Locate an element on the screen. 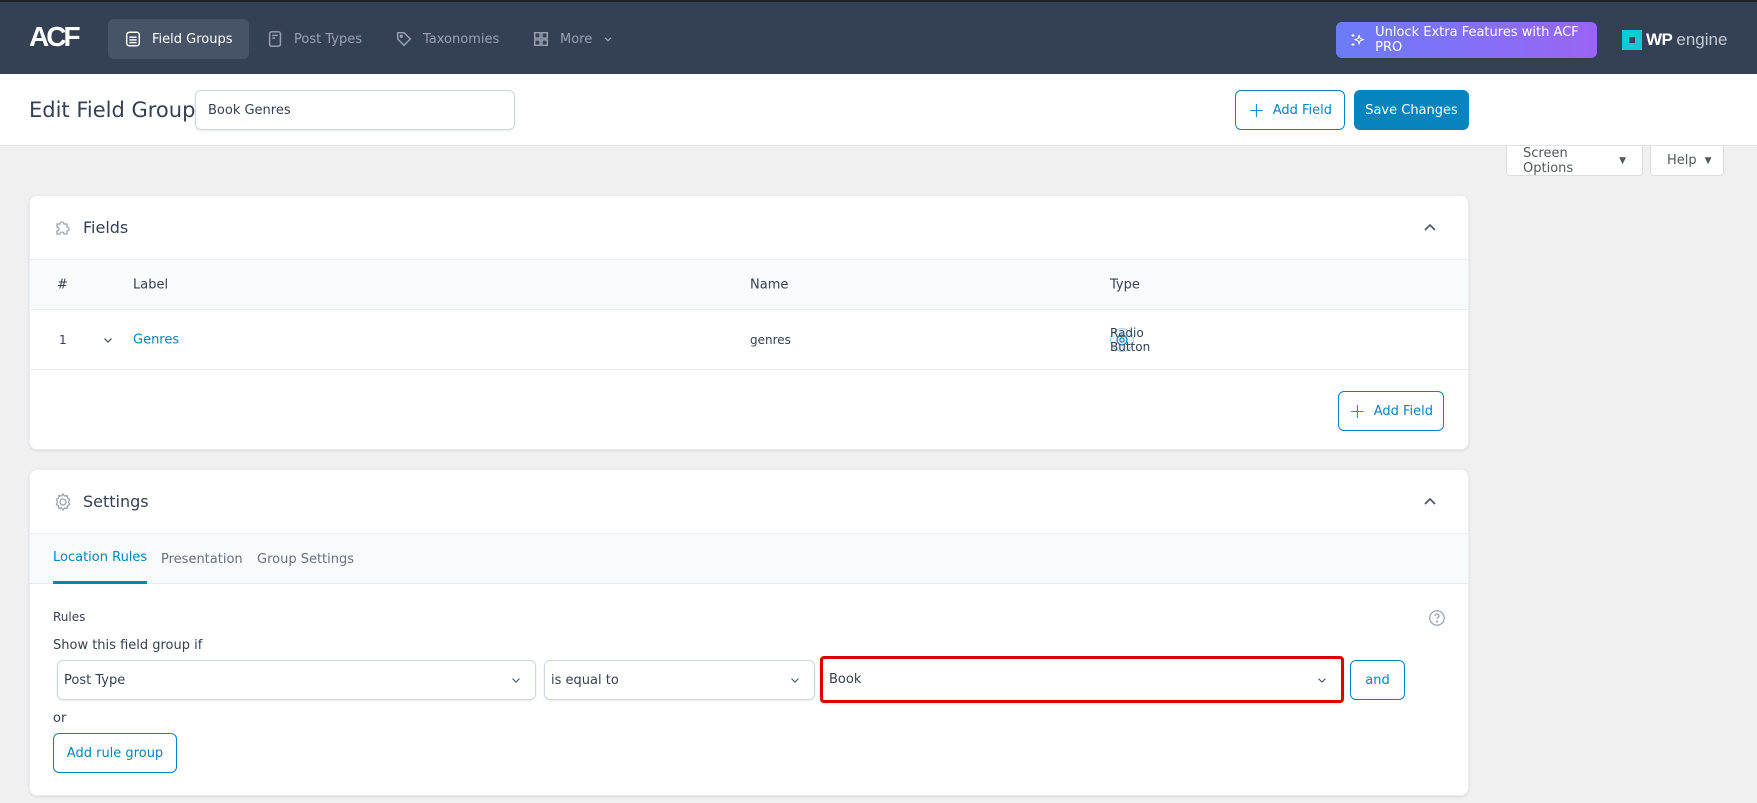  field-order: 1 is located at coordinates (63, 339).